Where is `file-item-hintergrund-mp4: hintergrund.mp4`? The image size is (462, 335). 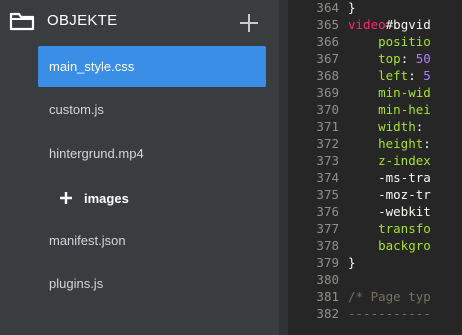 file-item-hintergrund-mp4: hintergrund.mp4 is located at coordinates (152, 153).